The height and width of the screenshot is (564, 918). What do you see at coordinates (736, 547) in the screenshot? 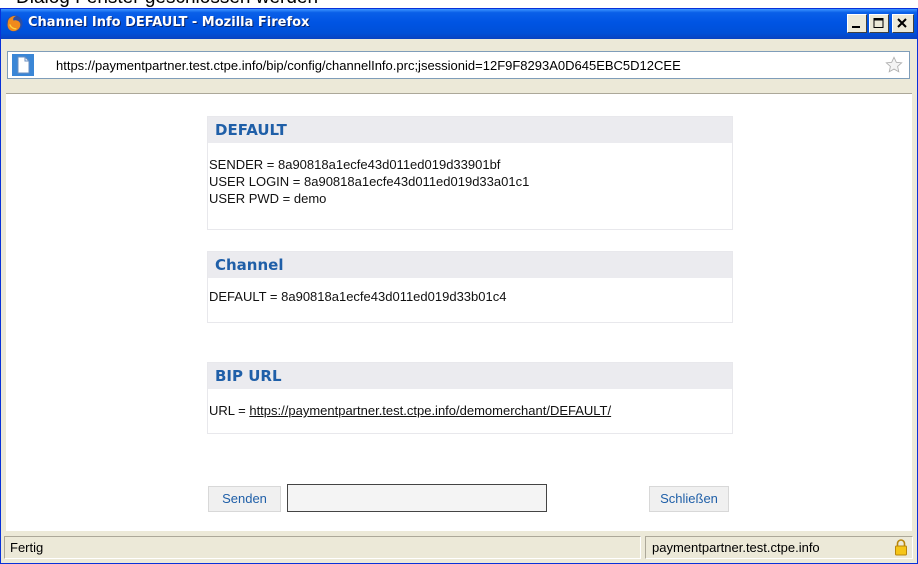
I see `status-domain: paymentpartner.test.ctpe.info` at bounding box center [736, 547].